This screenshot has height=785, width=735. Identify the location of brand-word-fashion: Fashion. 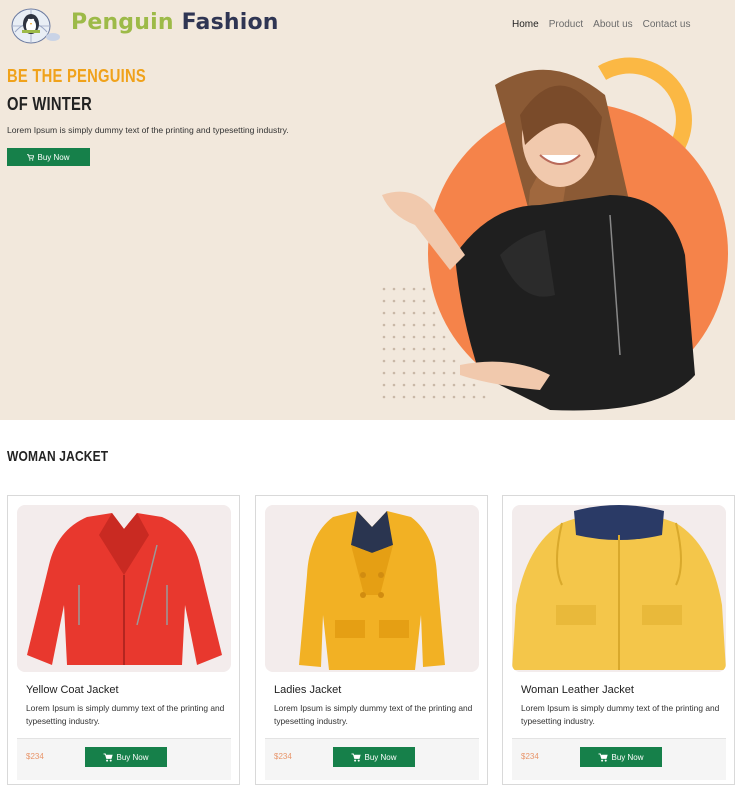
(230, 22).